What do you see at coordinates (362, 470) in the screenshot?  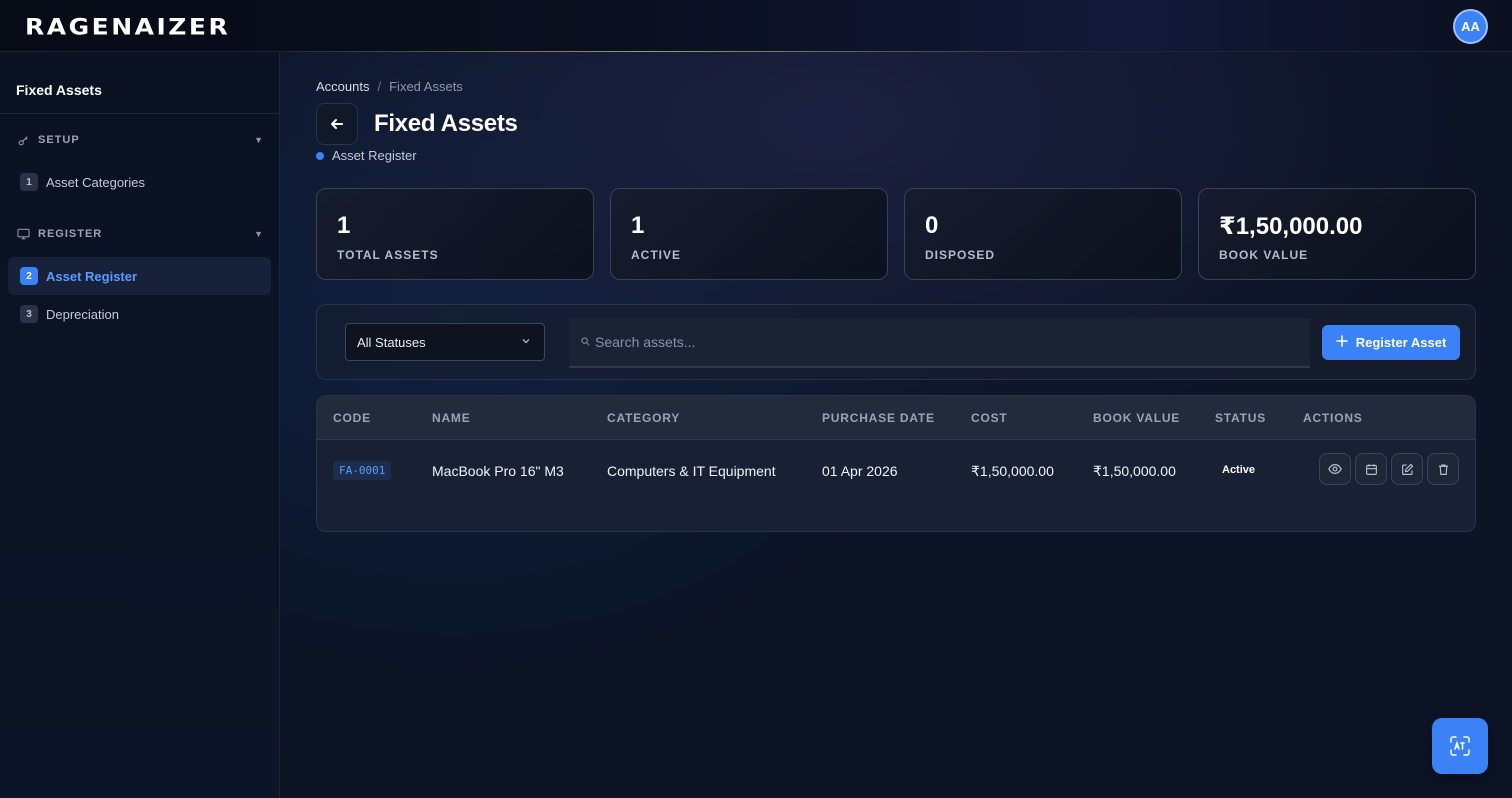 I see `asset-code: FA-0001` at bounding box center [362, 470].